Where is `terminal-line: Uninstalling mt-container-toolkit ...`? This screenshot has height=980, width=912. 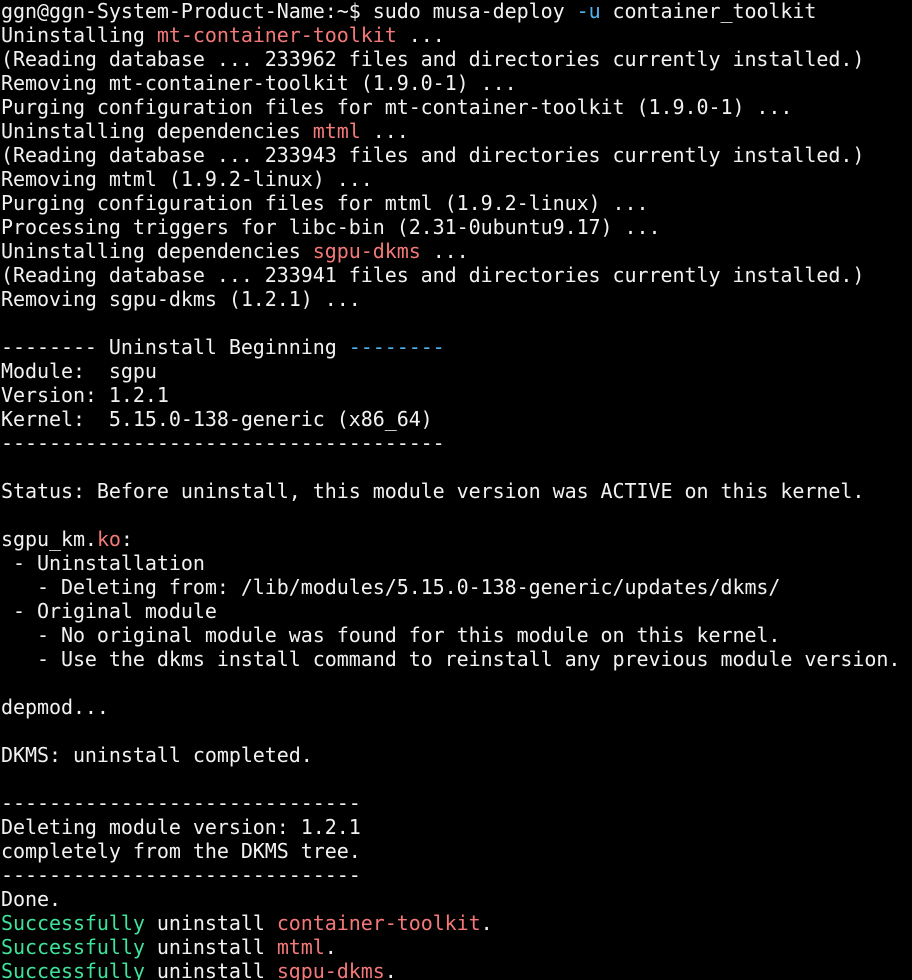 terminal-line: Uninstalling mt-container-toolkit ... is located at coordinates (223, 35).